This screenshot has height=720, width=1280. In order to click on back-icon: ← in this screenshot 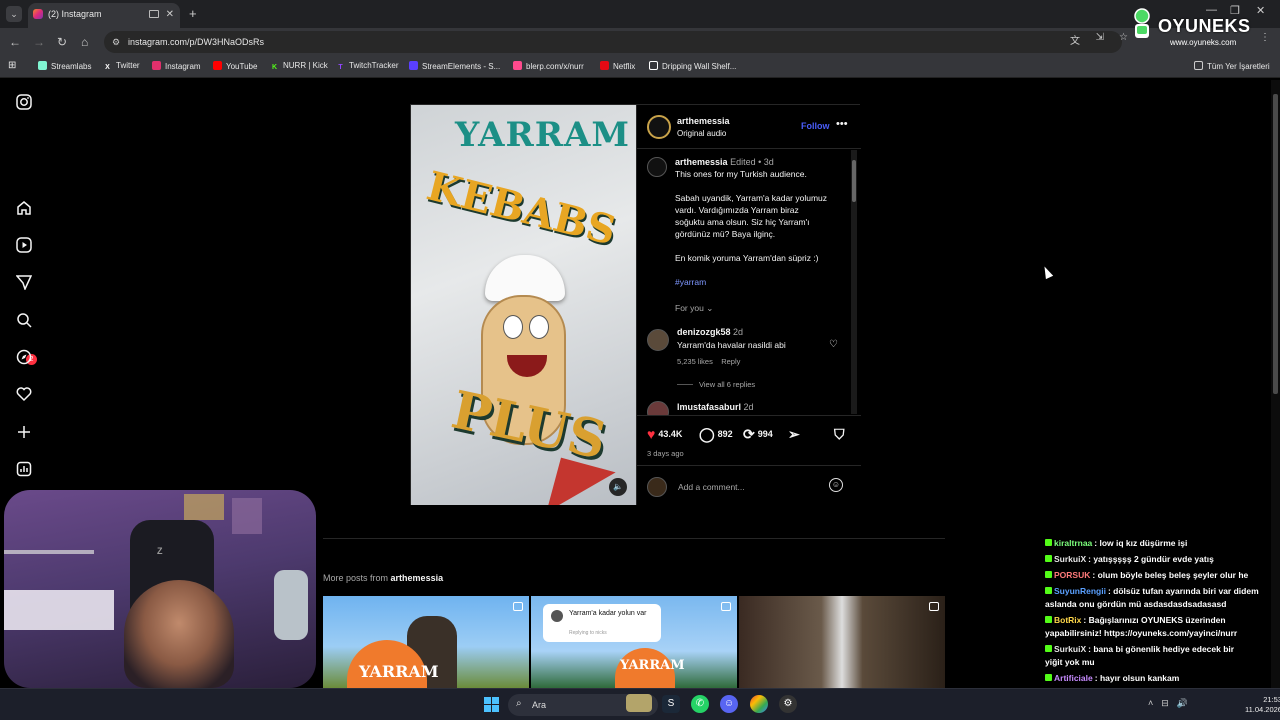, I will do `click(15, 42)`.